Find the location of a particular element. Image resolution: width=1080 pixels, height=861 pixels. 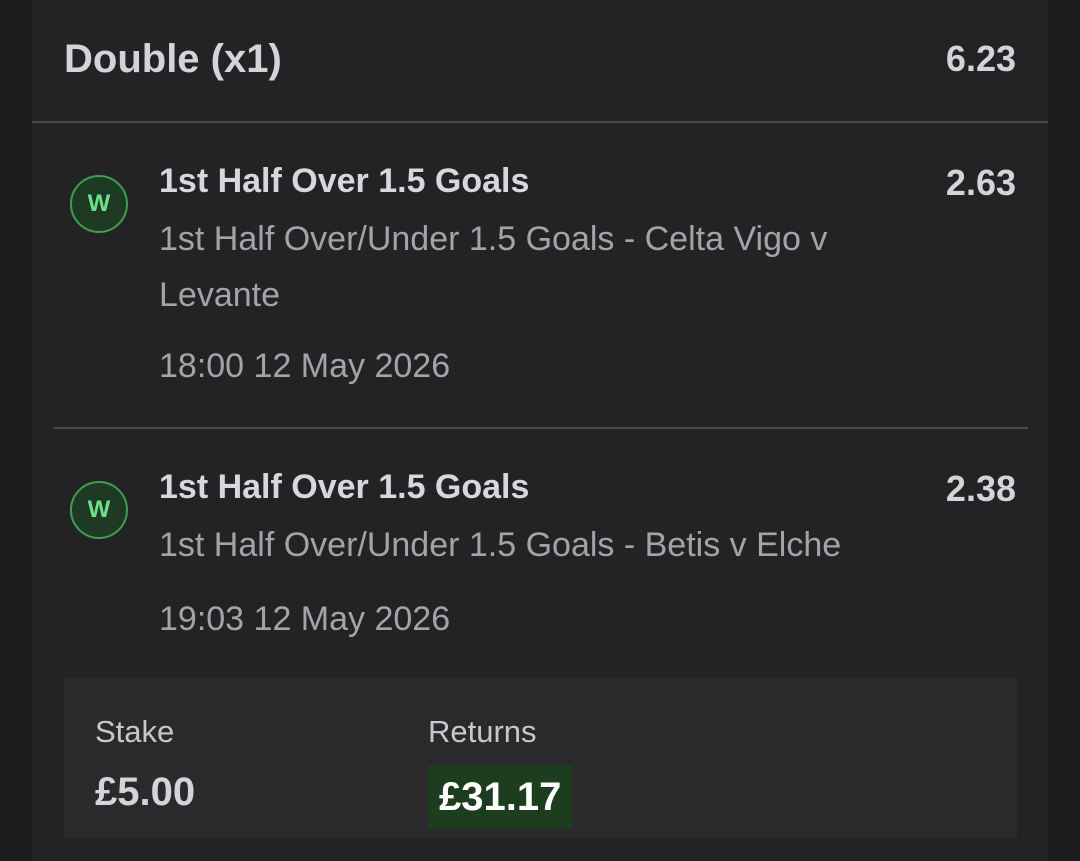

returns-label: Returns is located at coordinates (482, 731).